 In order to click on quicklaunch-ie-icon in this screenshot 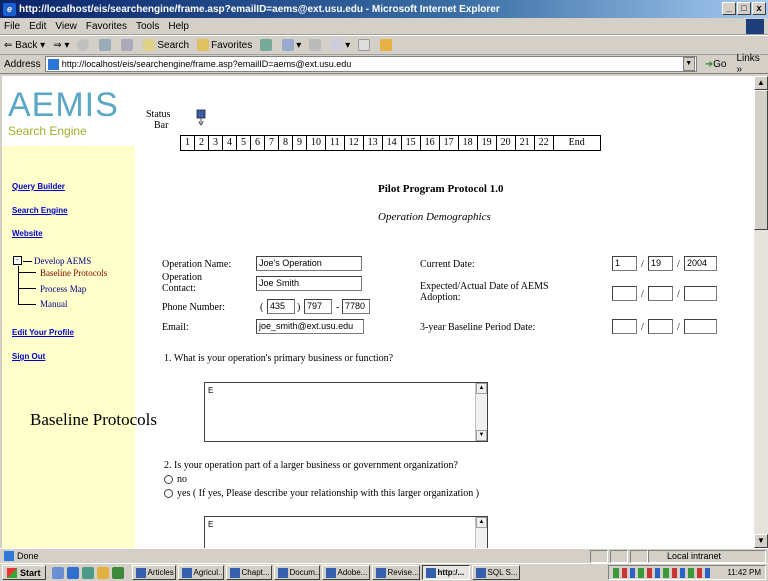, I will do `click(72, 572)`.